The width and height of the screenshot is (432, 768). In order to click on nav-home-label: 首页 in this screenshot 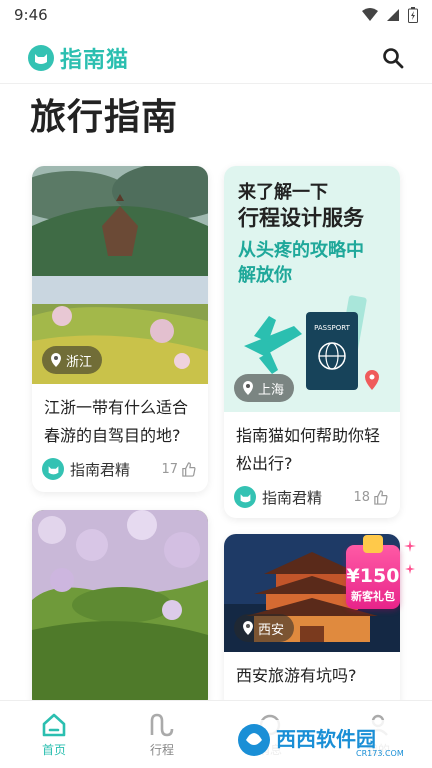, I will do `click(53, 749)`.